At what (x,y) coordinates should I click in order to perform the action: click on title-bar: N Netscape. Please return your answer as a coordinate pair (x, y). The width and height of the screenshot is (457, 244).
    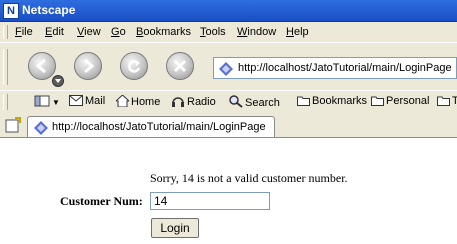
    Looking at the image, I should click on (228, 11).